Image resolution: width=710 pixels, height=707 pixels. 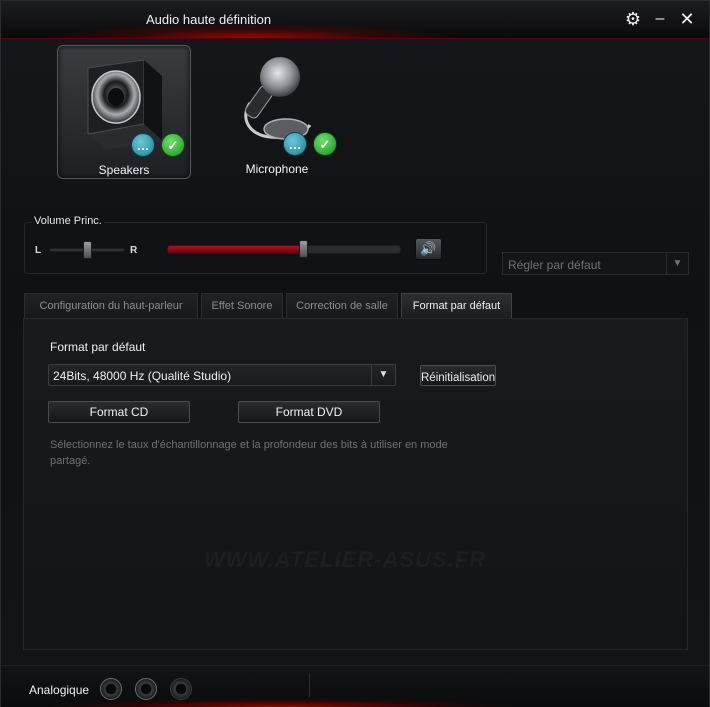 What do you see at coordinates (134, 250) in the screenshot?
I see `balance-right-label: R` at bounding box center [134, 250].